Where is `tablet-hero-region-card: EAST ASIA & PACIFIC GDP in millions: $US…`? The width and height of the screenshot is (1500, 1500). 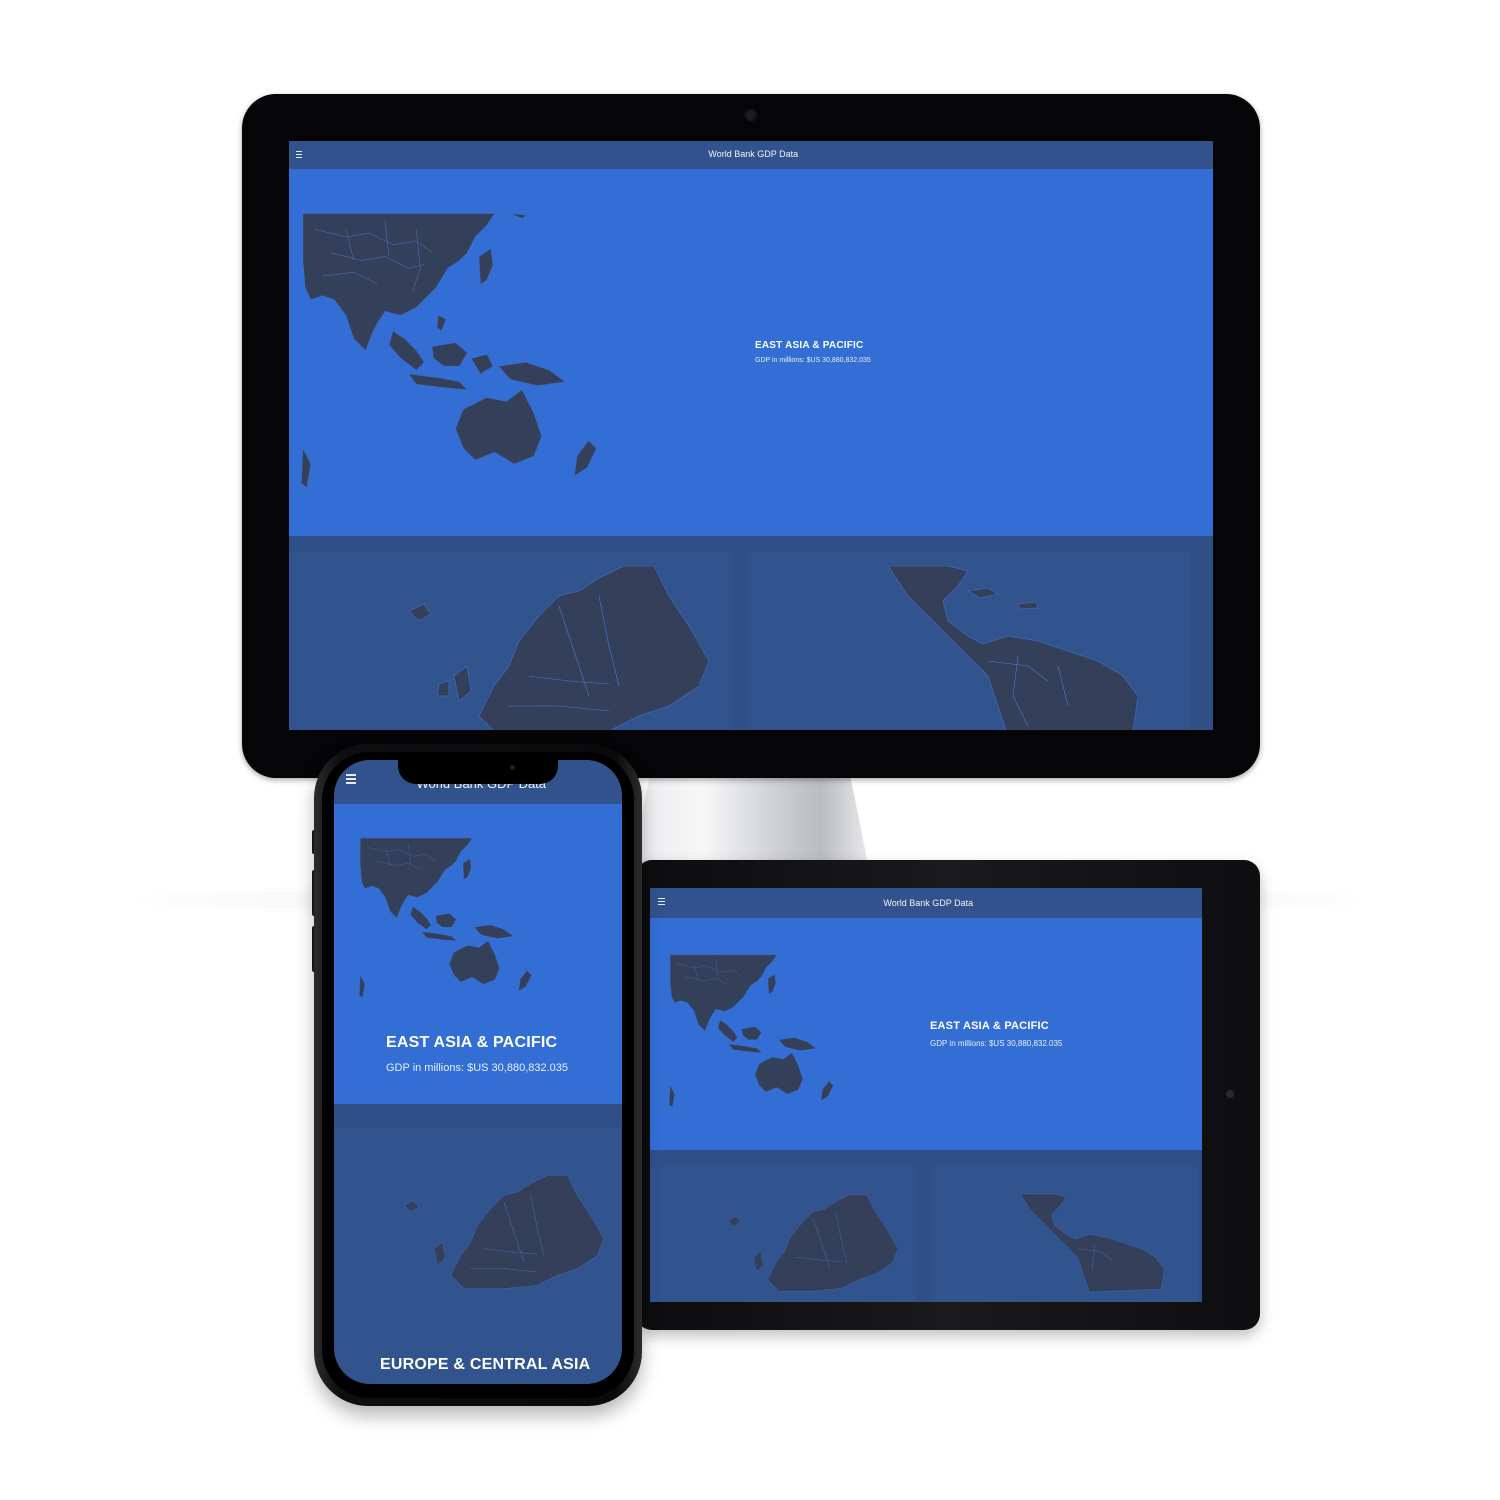 tablet-hero-region-card: EAST ASIA & PACIFIC GDP in millions: $US… is located at coordinates (926, 1034).